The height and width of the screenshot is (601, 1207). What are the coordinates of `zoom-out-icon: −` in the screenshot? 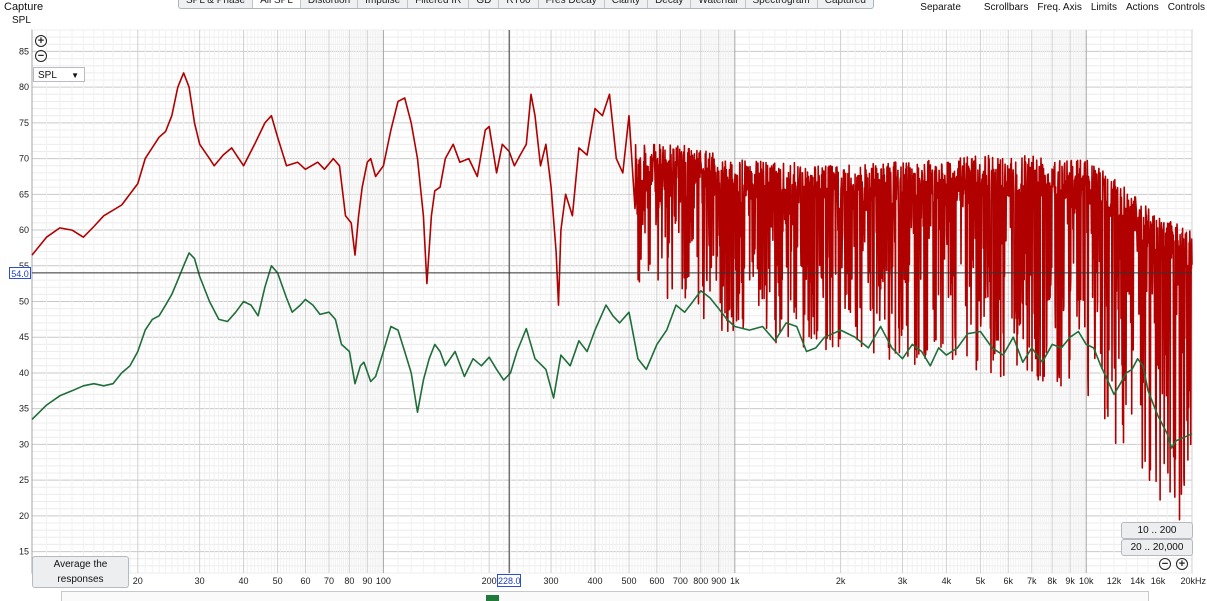 It's located at (41, 56).